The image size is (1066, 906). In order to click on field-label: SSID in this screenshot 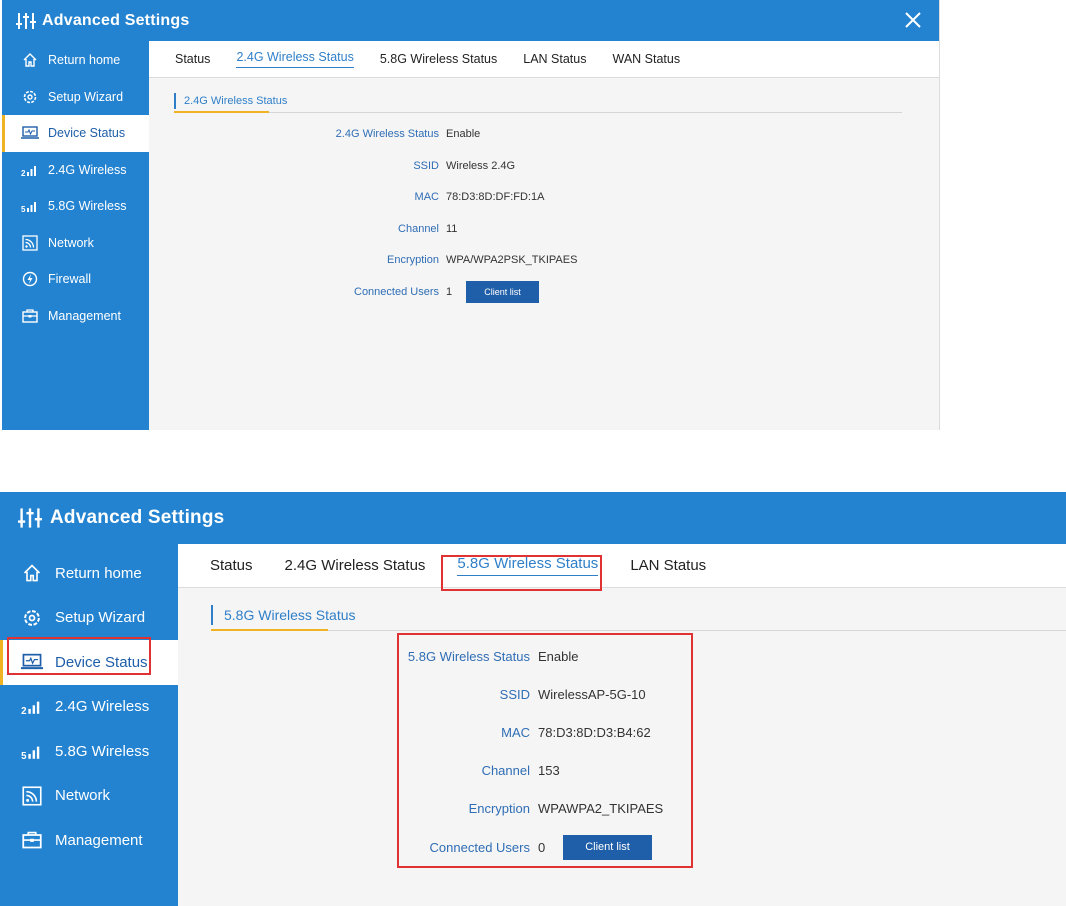, I will do `click(426, 165)`.